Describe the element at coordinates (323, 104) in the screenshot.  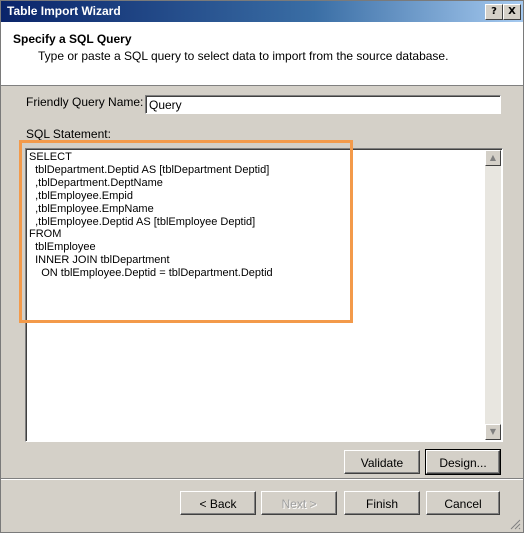
I see `friendly-name-input: Query` at that location.